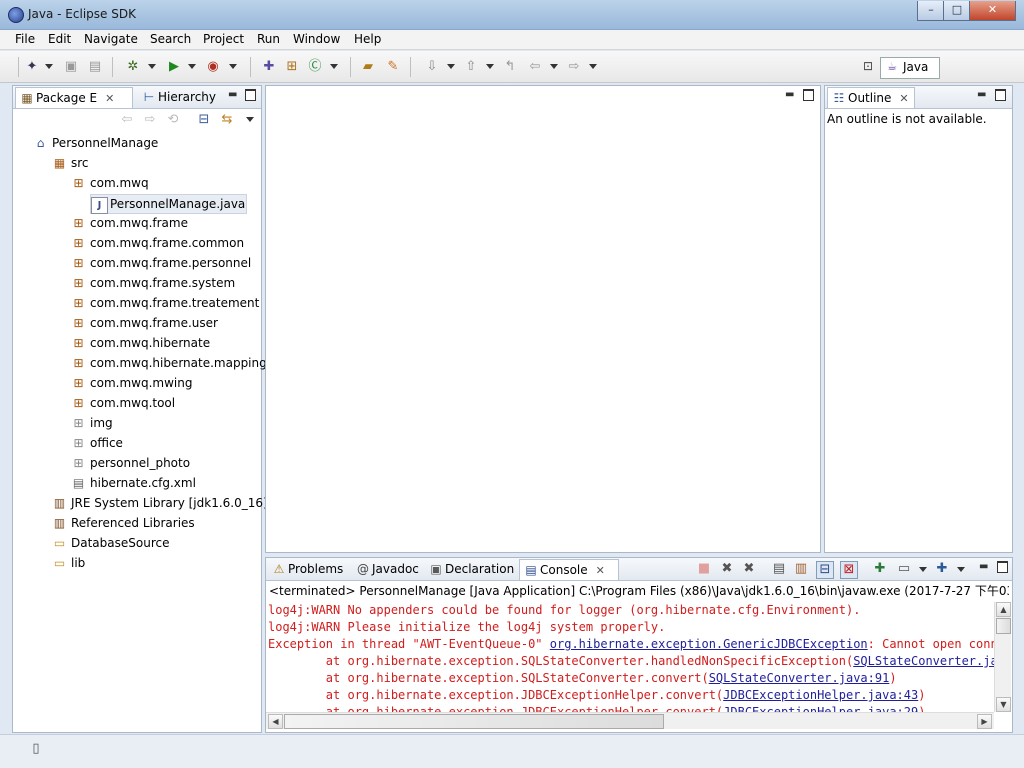  I want to click on collapse-all-icon: ⊟, so click(204, 120).